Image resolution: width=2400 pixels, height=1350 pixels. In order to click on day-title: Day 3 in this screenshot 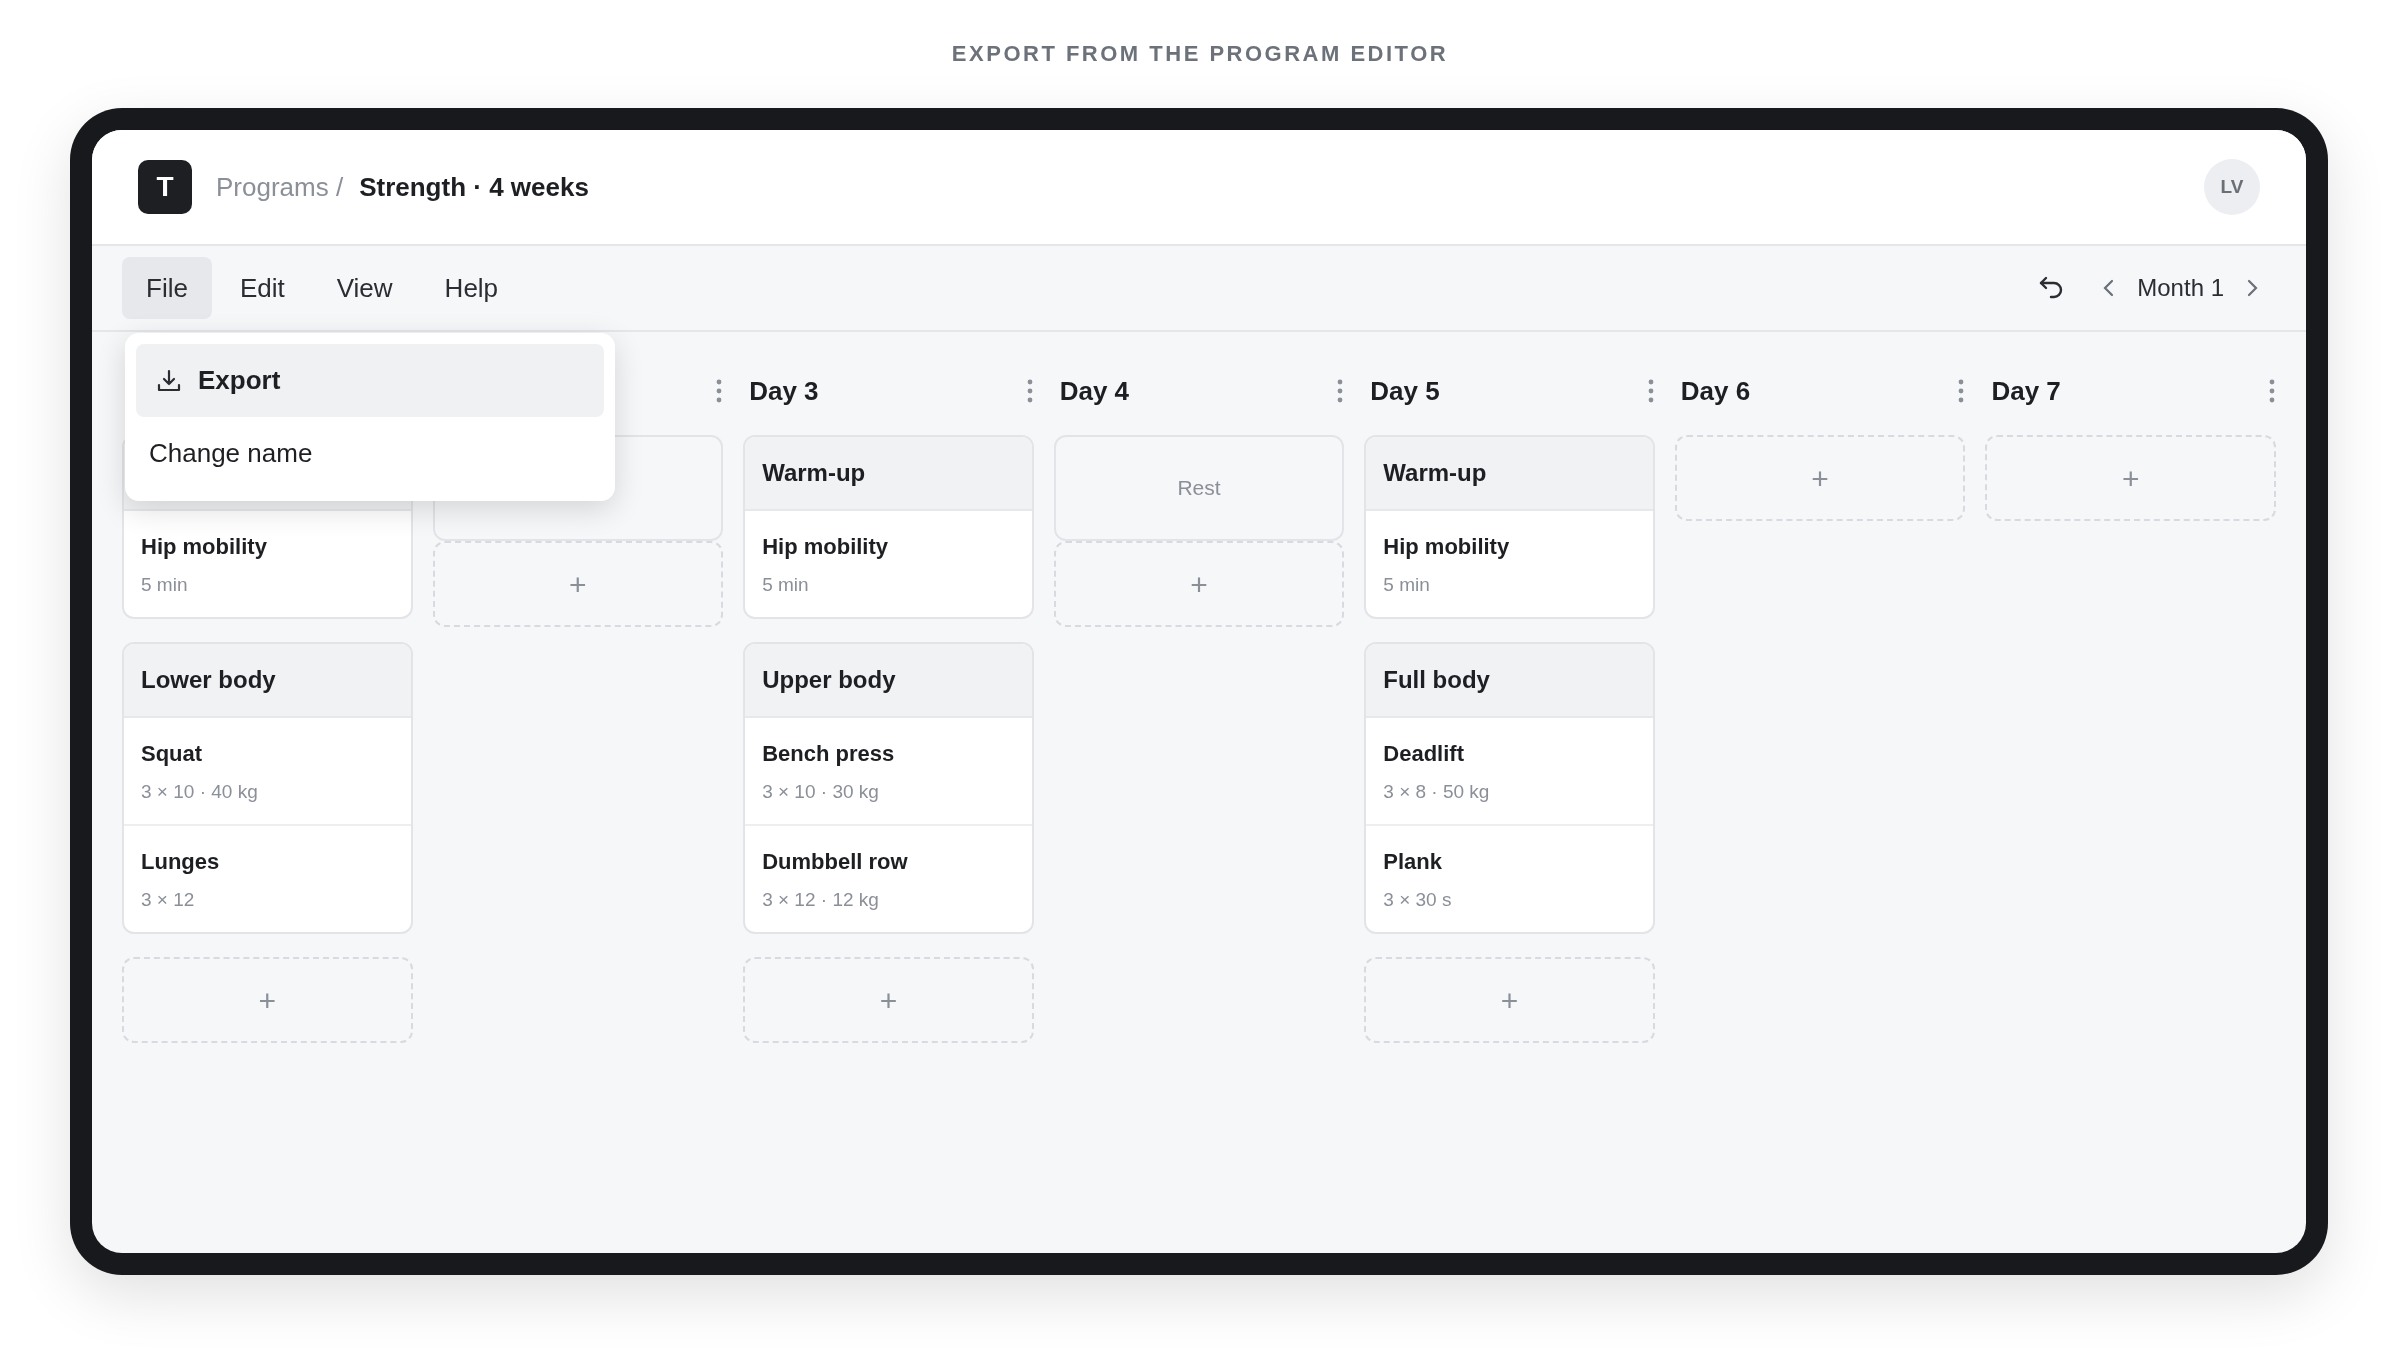, I will do `click(784, 391)`.